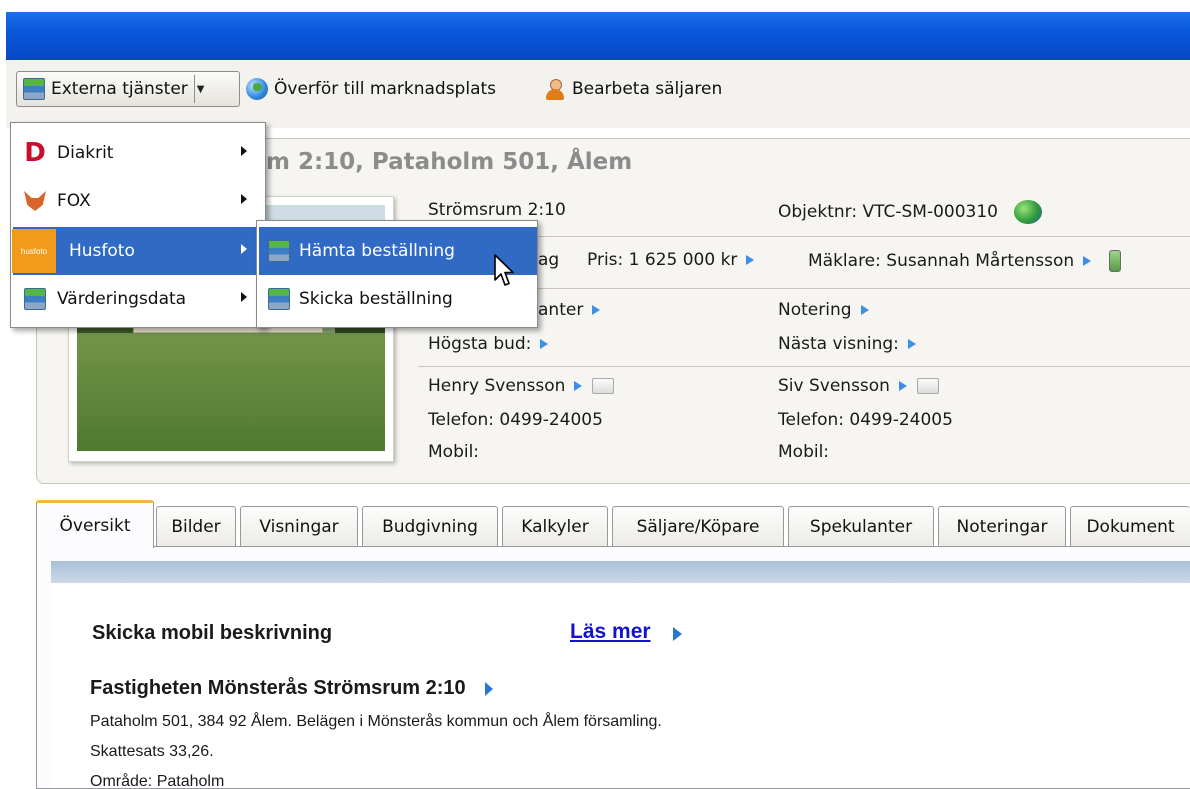 This screenshot has height=789, width=1190. I want to click on menu-item-diakrit: D Diakrit, so click(138, 153).